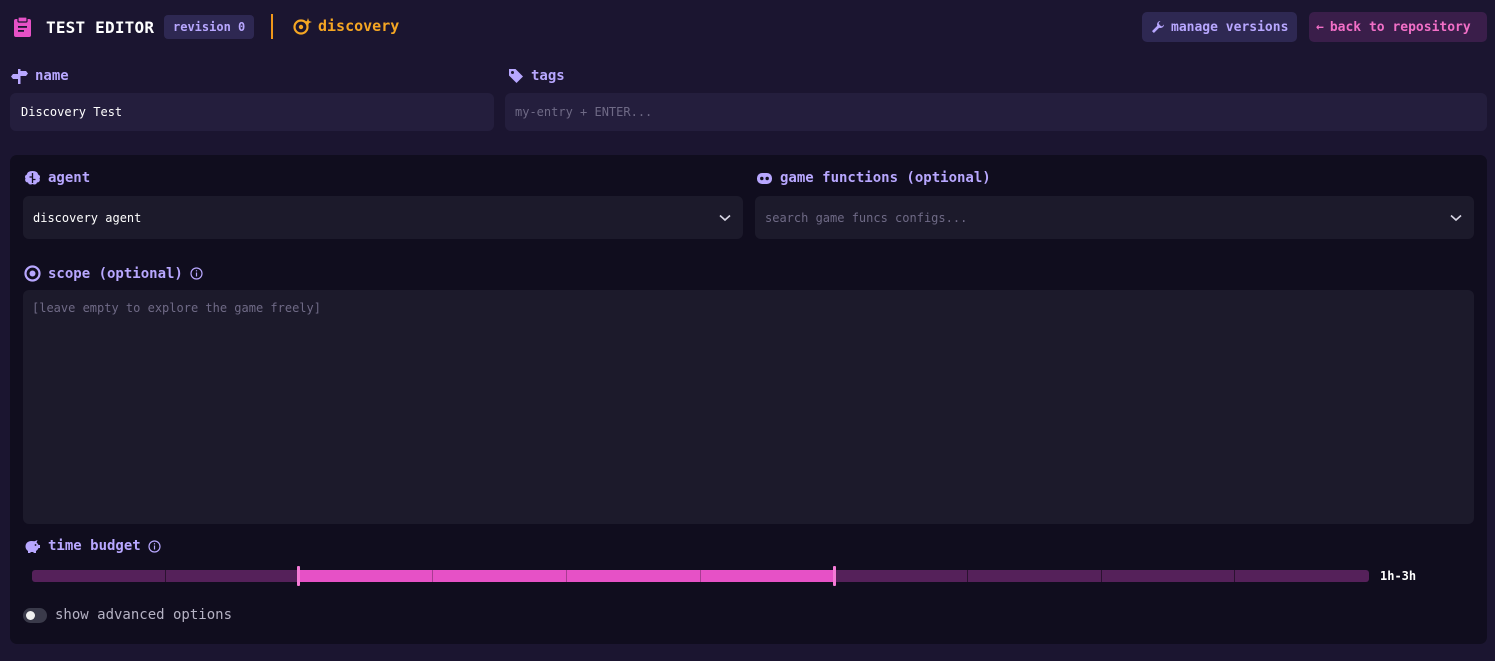  I want to click on manage-versions-button: manage versions, so click(1219, 27).